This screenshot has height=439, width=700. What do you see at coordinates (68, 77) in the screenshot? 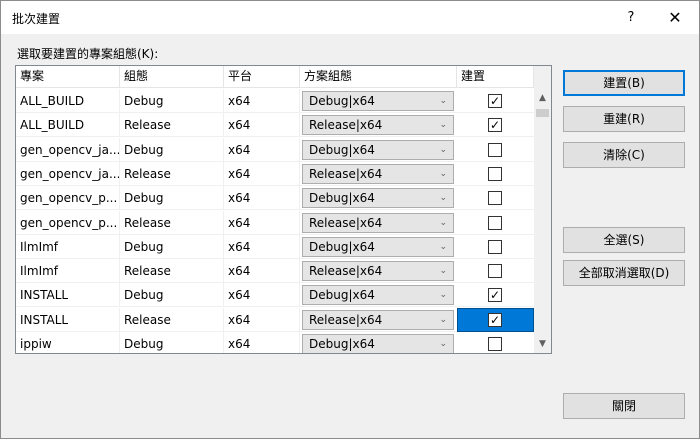
I see `column-header-project: 專案` at bounding box center [68, 77].